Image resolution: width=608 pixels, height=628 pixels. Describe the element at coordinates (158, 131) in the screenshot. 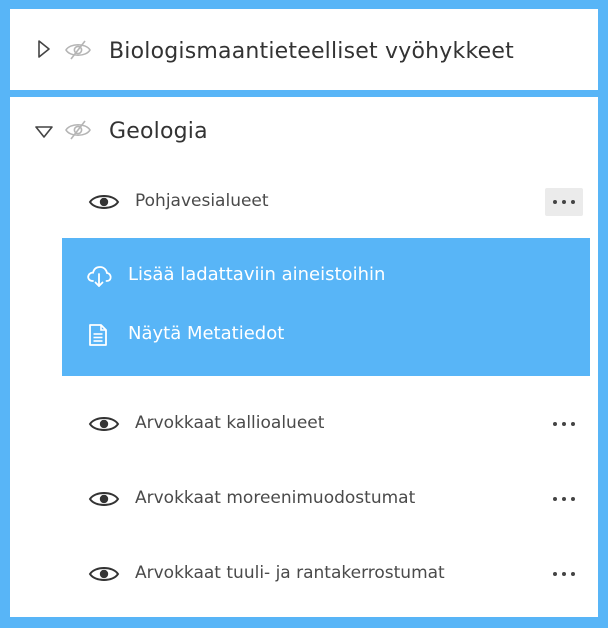

I see `group-title: Geologia` at that location.